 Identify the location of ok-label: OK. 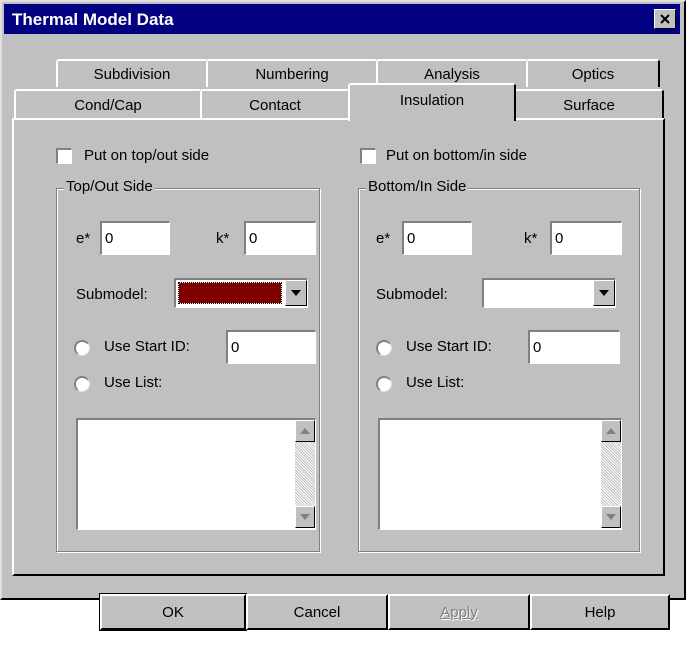
(173, 612).